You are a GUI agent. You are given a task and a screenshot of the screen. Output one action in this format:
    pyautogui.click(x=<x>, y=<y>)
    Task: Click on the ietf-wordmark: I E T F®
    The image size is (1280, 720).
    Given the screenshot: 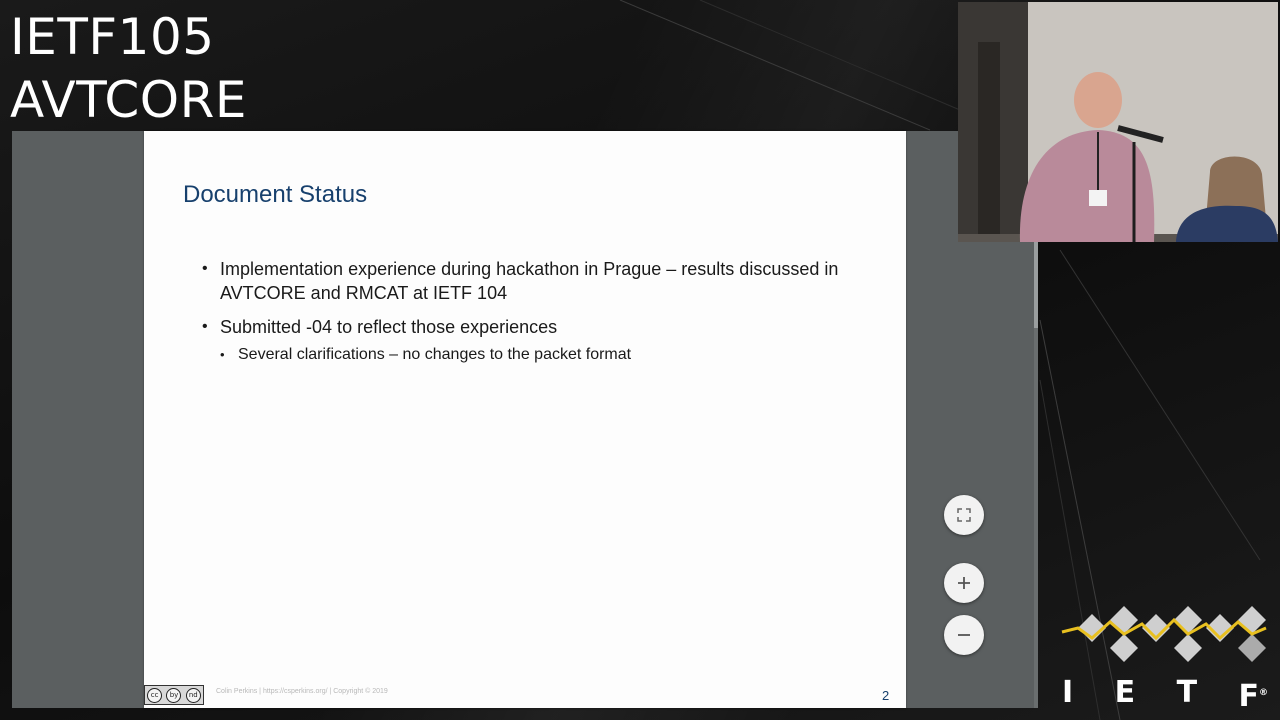 What is the action you would take?
    pyautogui.click(x=1165, y=695)
    